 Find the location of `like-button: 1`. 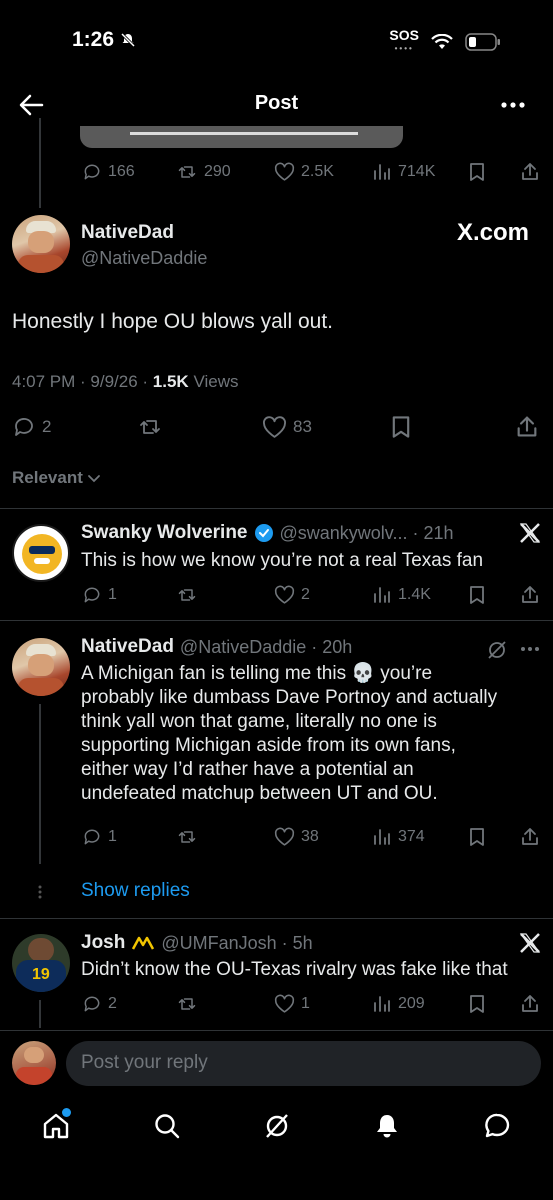

like-button: 1 is located at coordinates (292, 1004).